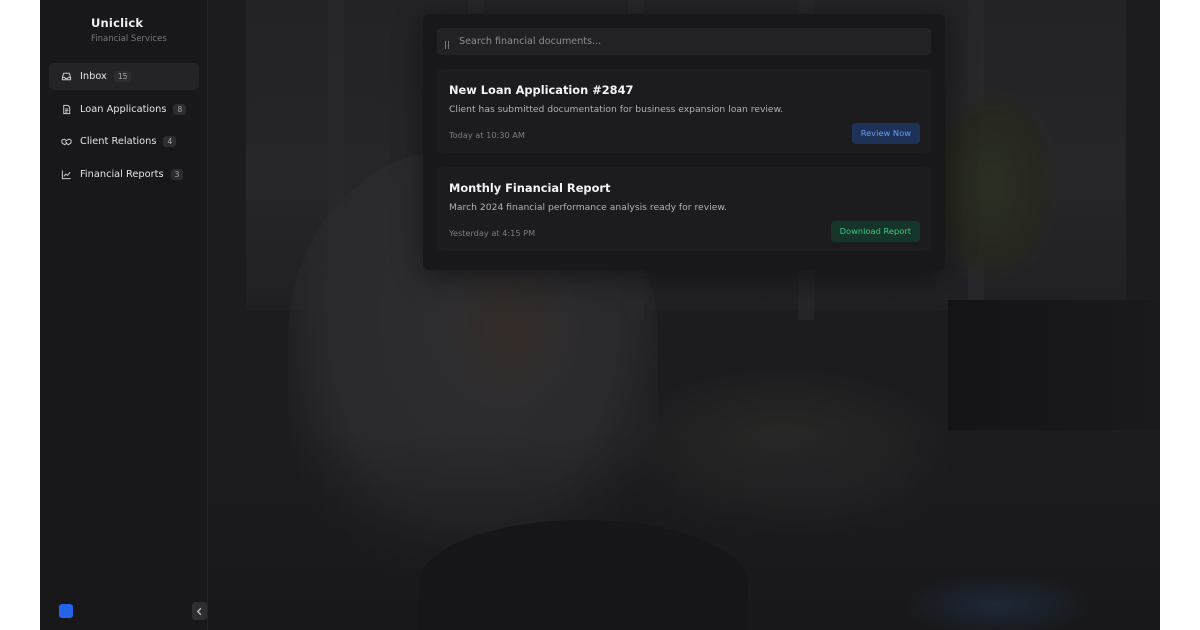  What do you see at coordinates (875, 231) in the screenshot?
I see `download-report-button: Download Report` at bounding box center [875, 231].